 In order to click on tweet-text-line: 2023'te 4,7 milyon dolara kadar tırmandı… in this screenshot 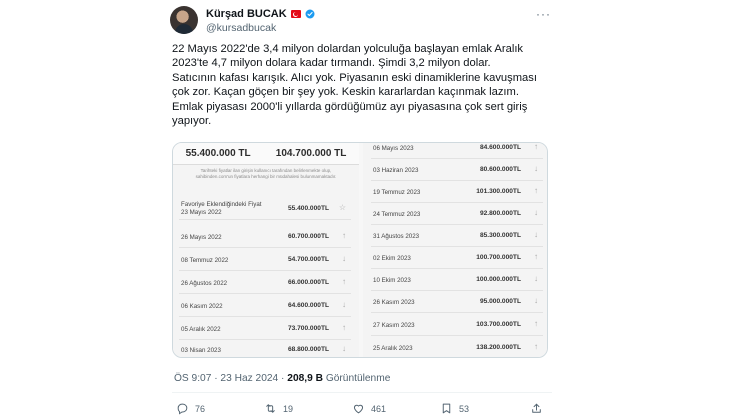, I will do `click(331, 63)`.